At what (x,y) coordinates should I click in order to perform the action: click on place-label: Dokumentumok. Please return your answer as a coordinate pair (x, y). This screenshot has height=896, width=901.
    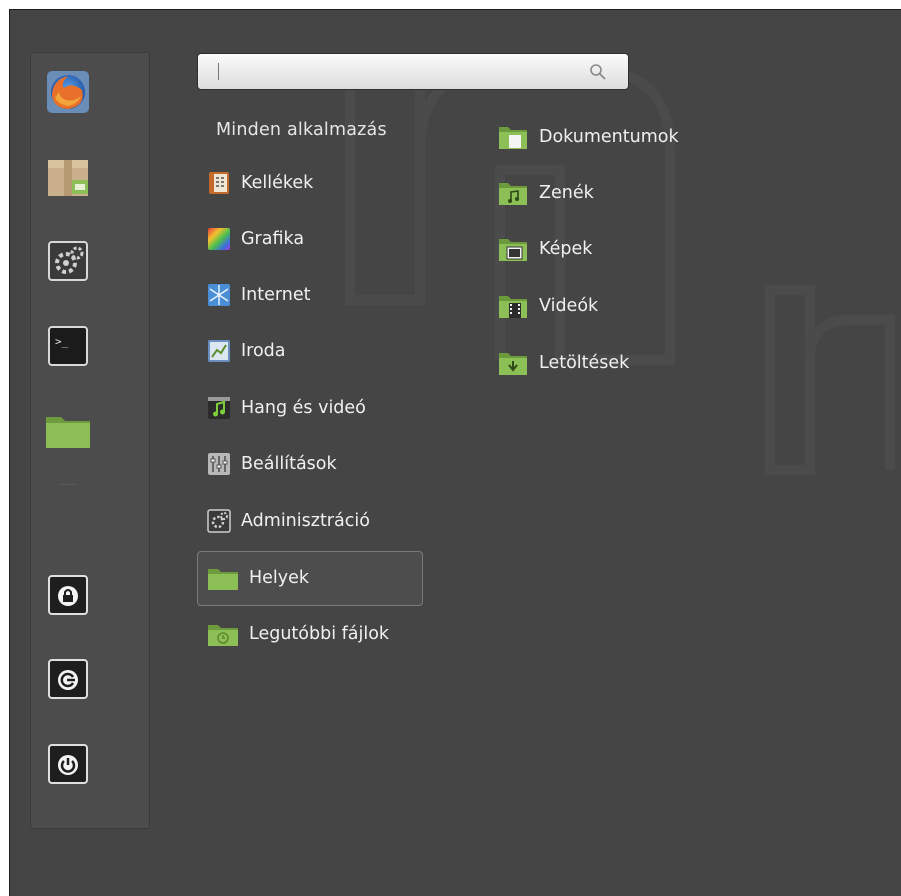
    Looking at the image, I should click on (609, 137).